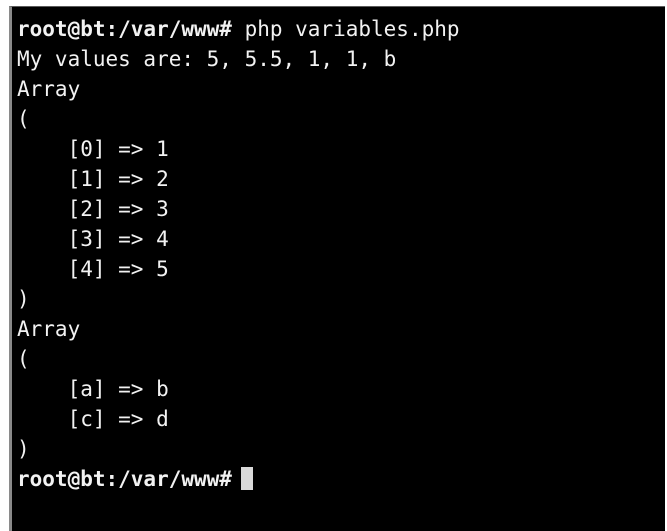  Describe the element at coordinates (352, 29) in the screenshot. I see `command-text: php variables.php` at that location.